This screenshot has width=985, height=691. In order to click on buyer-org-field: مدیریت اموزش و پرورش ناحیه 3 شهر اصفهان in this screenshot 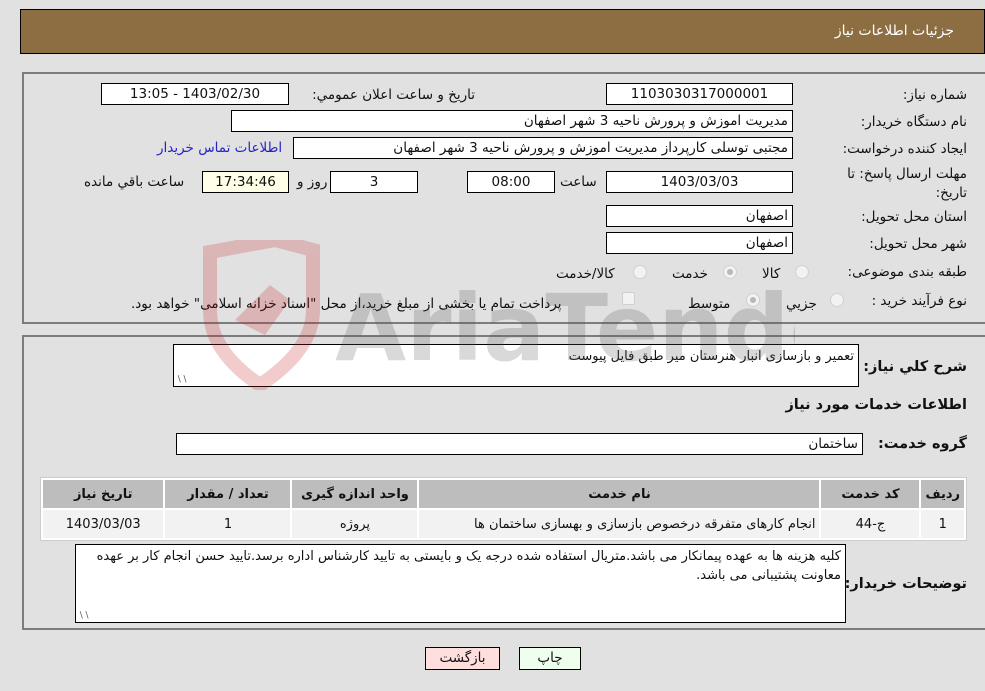, I will do `click(512, 121)`.